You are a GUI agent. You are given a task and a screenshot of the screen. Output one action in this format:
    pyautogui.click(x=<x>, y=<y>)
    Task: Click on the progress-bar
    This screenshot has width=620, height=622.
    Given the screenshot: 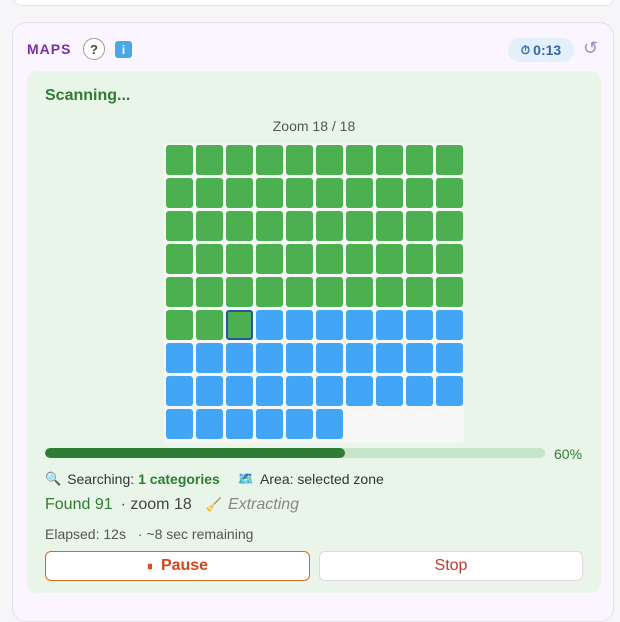 What is the action you would take?
    pyautogui.click(x=295, y=453)
    